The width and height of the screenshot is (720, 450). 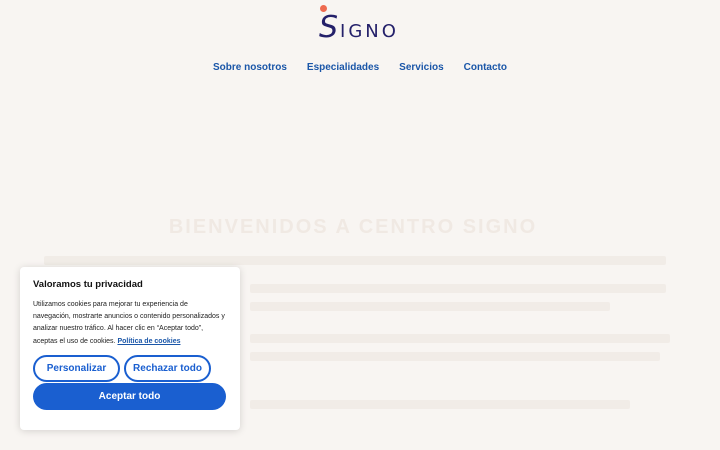 I want to click on cookie-policy-link: Política de cookies, so click(x=148, y=341).